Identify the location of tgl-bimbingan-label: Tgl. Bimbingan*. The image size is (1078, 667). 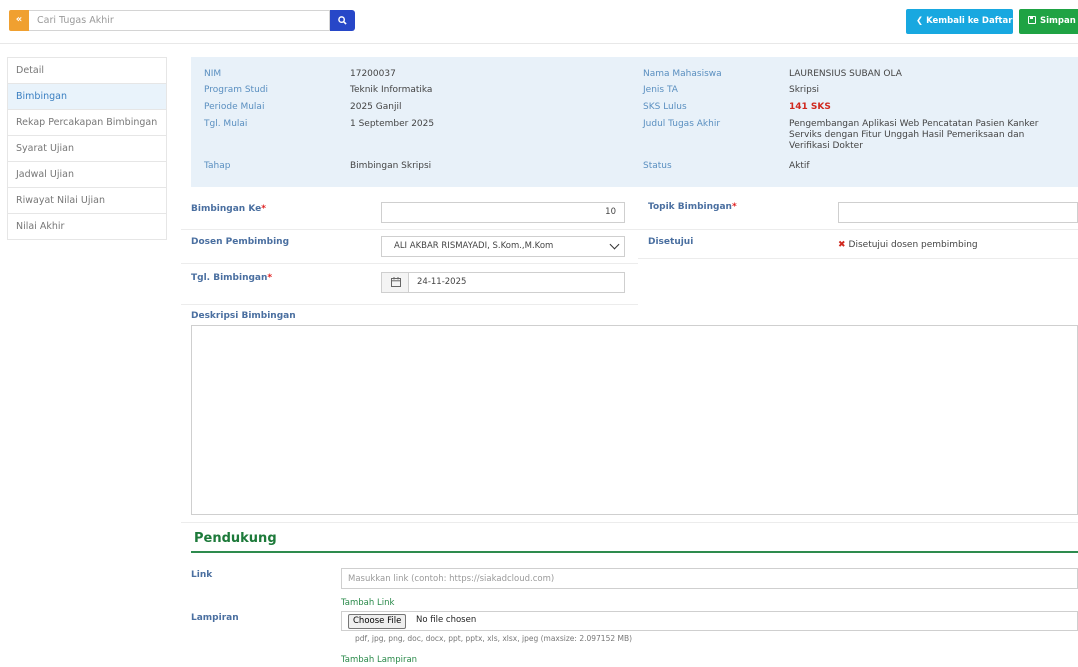
(232, 278).